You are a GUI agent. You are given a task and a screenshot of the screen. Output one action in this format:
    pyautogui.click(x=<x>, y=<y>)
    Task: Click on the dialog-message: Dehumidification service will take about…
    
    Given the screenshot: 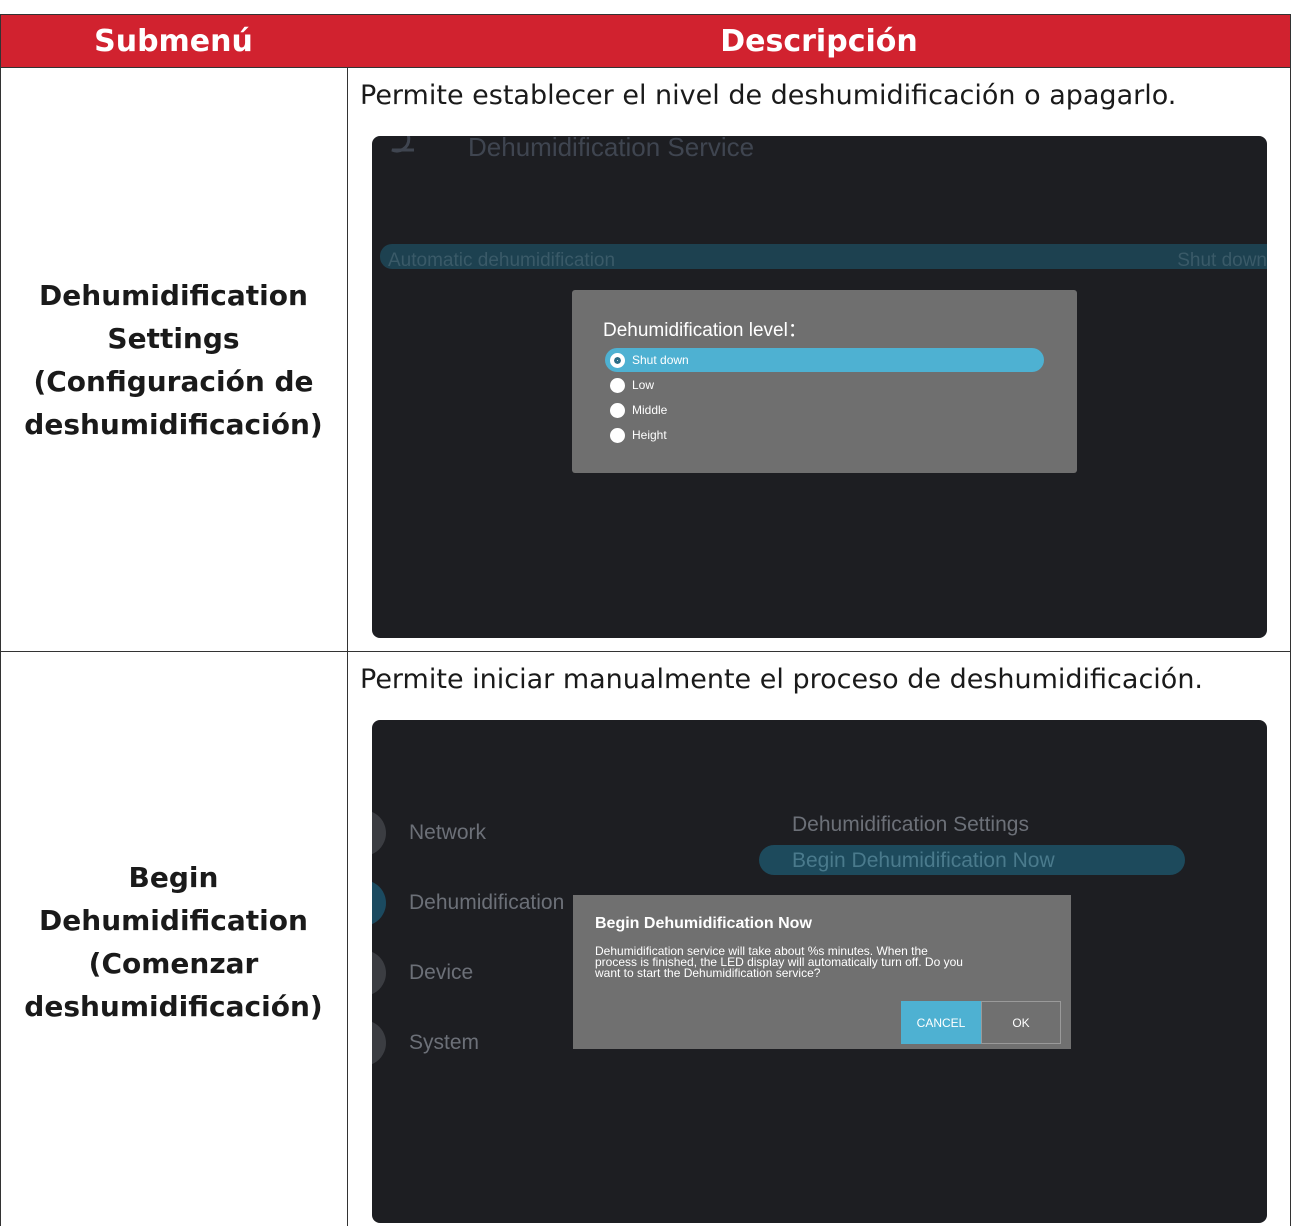 What is the action you would take?
    pyautogui.click(x=825, y=962)
    